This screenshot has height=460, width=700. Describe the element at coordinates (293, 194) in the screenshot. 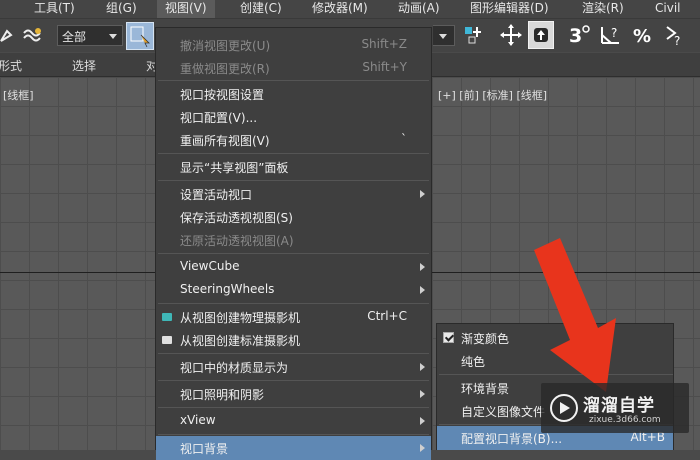

I see `menu-item-set-active-viewport: 设置活动视口` at that location.